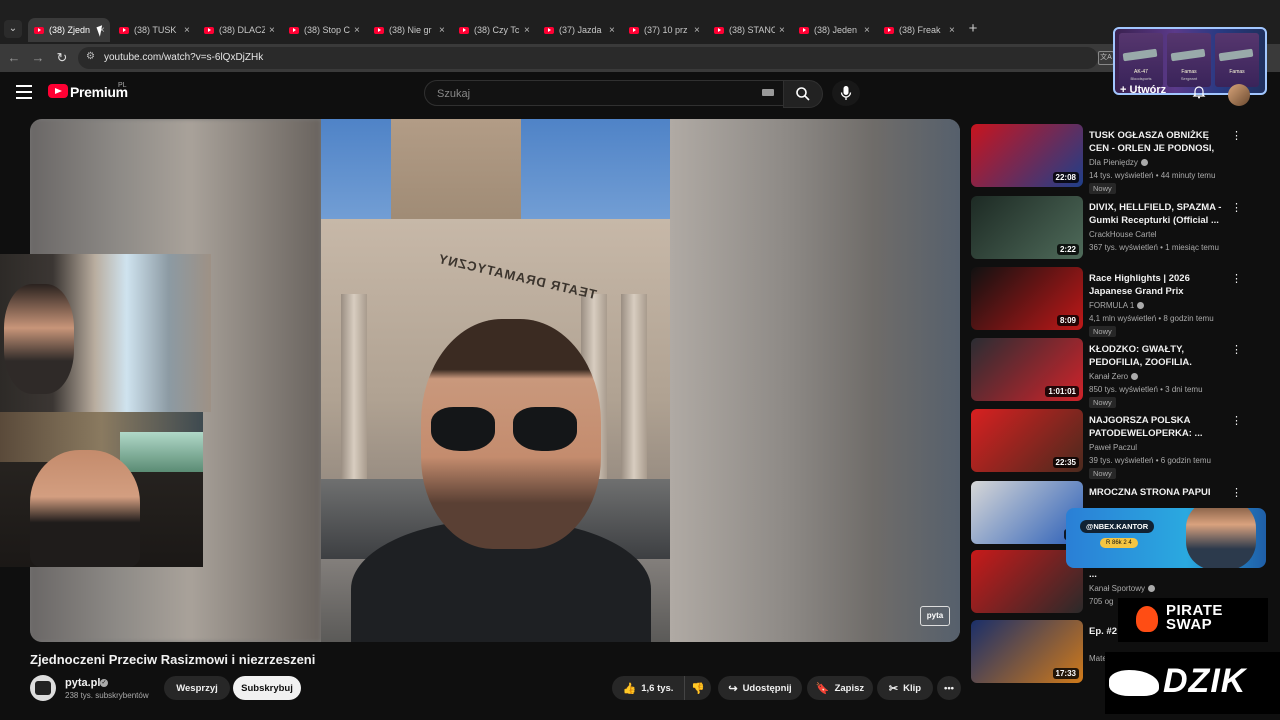  Describe the element at coordinates (62, 58) in the screenshot. I see `reload-icon: ↻` at that location.